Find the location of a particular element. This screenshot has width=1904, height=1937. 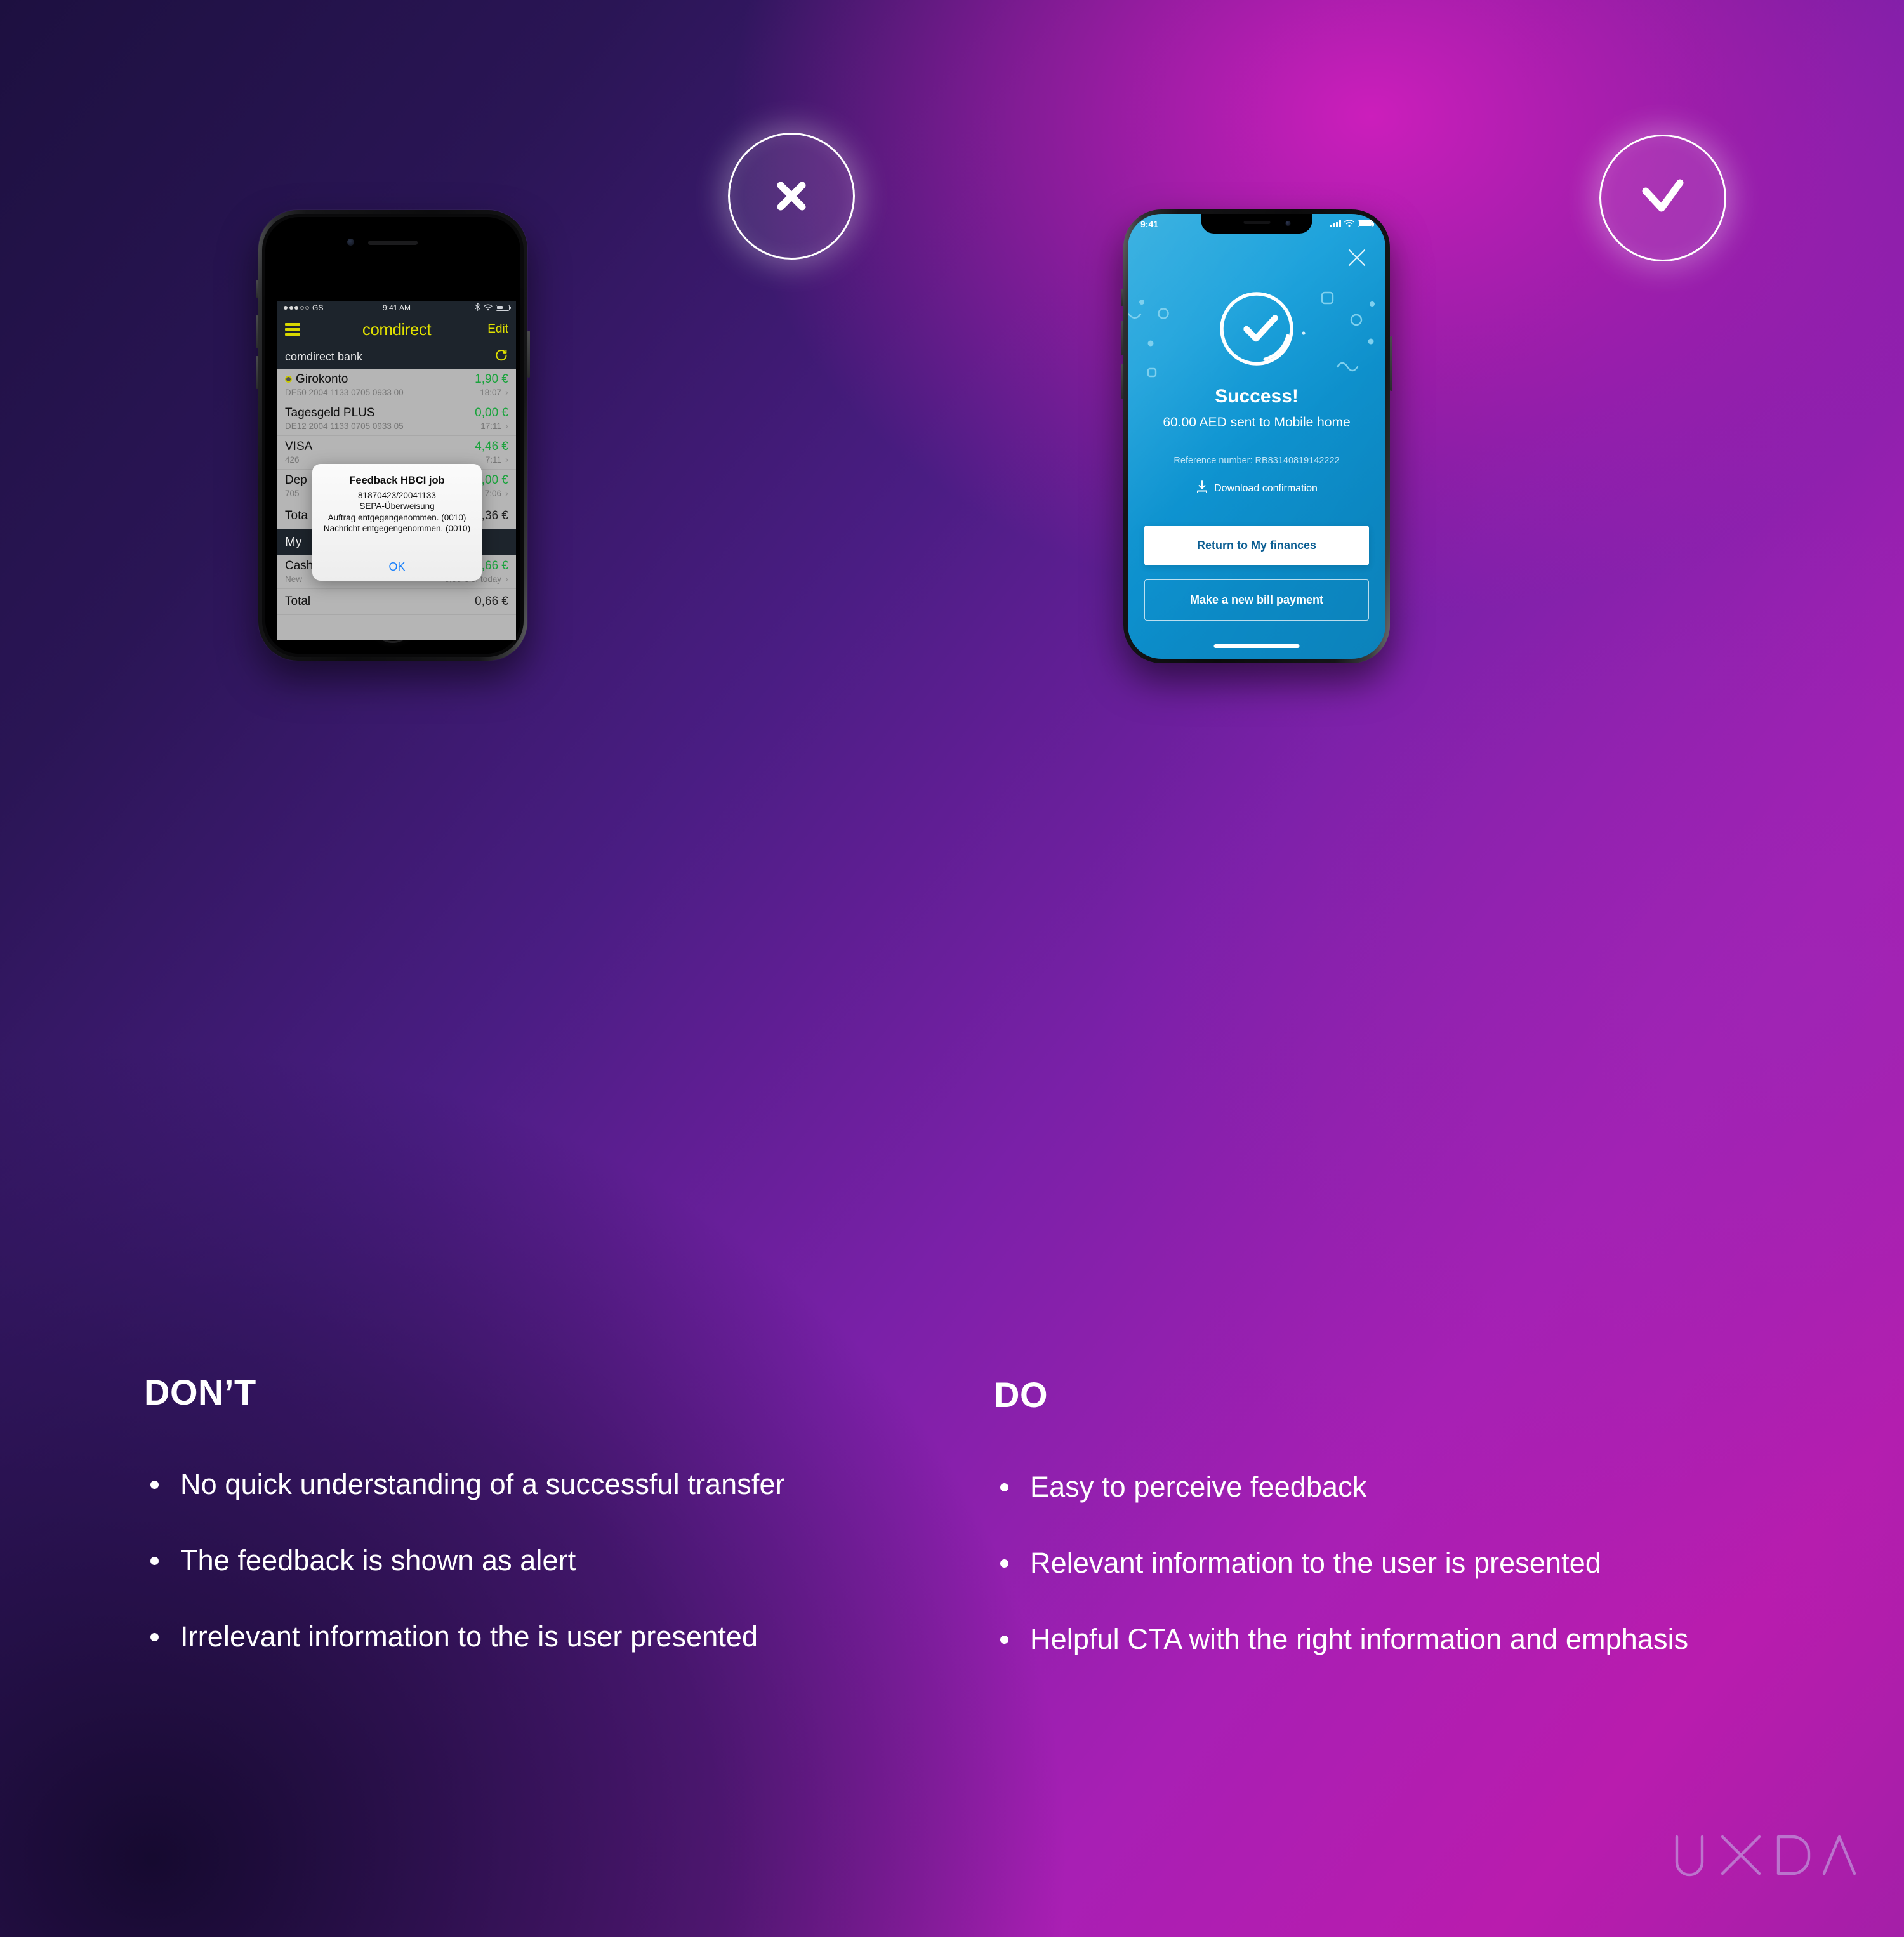

account-time: 7:11 is located at coordinates (493, 460).